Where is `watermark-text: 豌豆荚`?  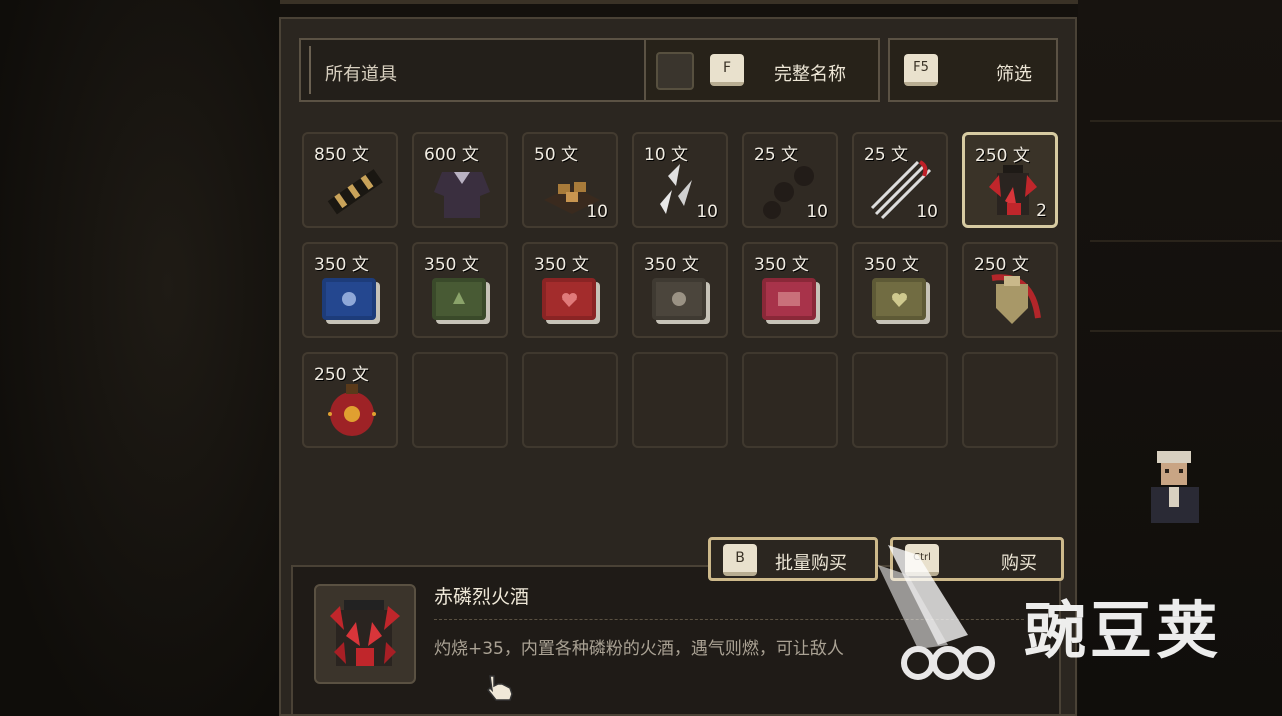 watermark-text: 豌豆荚 is located at coordinates (1123, 630).